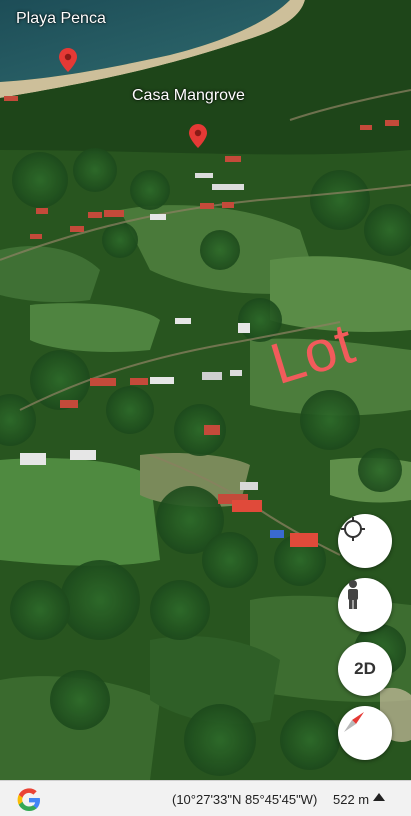 This screenshot has height=816, width=411. Describe the element at coordinates (379, 797) in the screenshot. I see `caret-up-icon` at that location.